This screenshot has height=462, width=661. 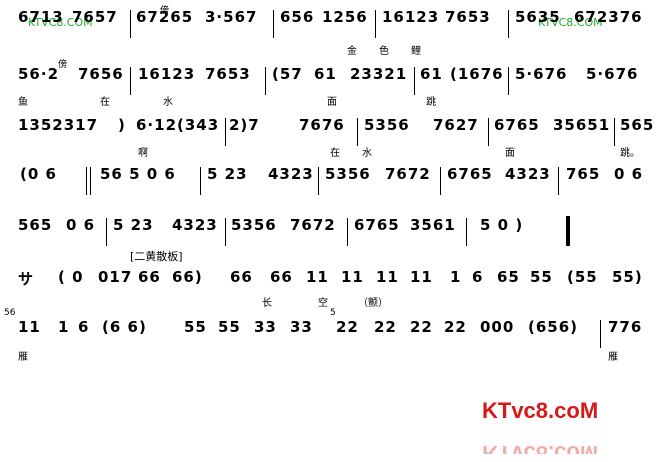 What do you see at coordinates (143, 153) in the screenshot?
I see `lyric-char: 啊` at bounding box center [143, 153].